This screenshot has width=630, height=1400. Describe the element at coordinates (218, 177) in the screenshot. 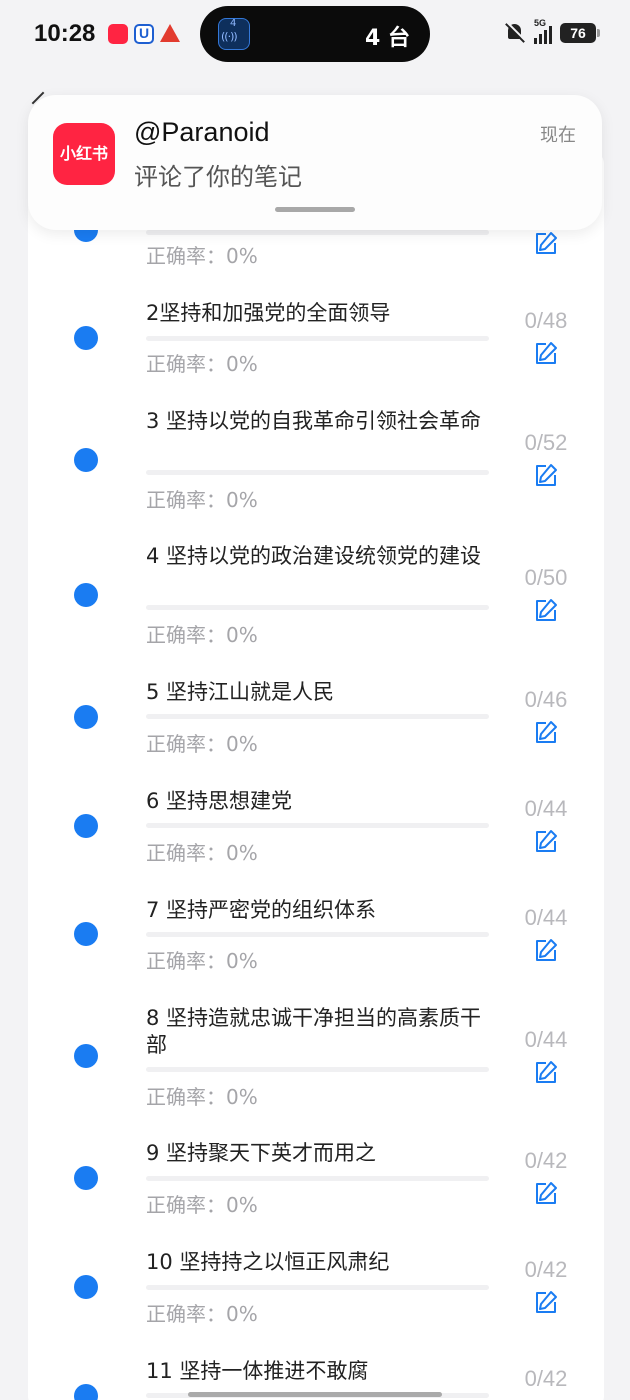

I see `notification-body: 评论了你的笔记` at that location.